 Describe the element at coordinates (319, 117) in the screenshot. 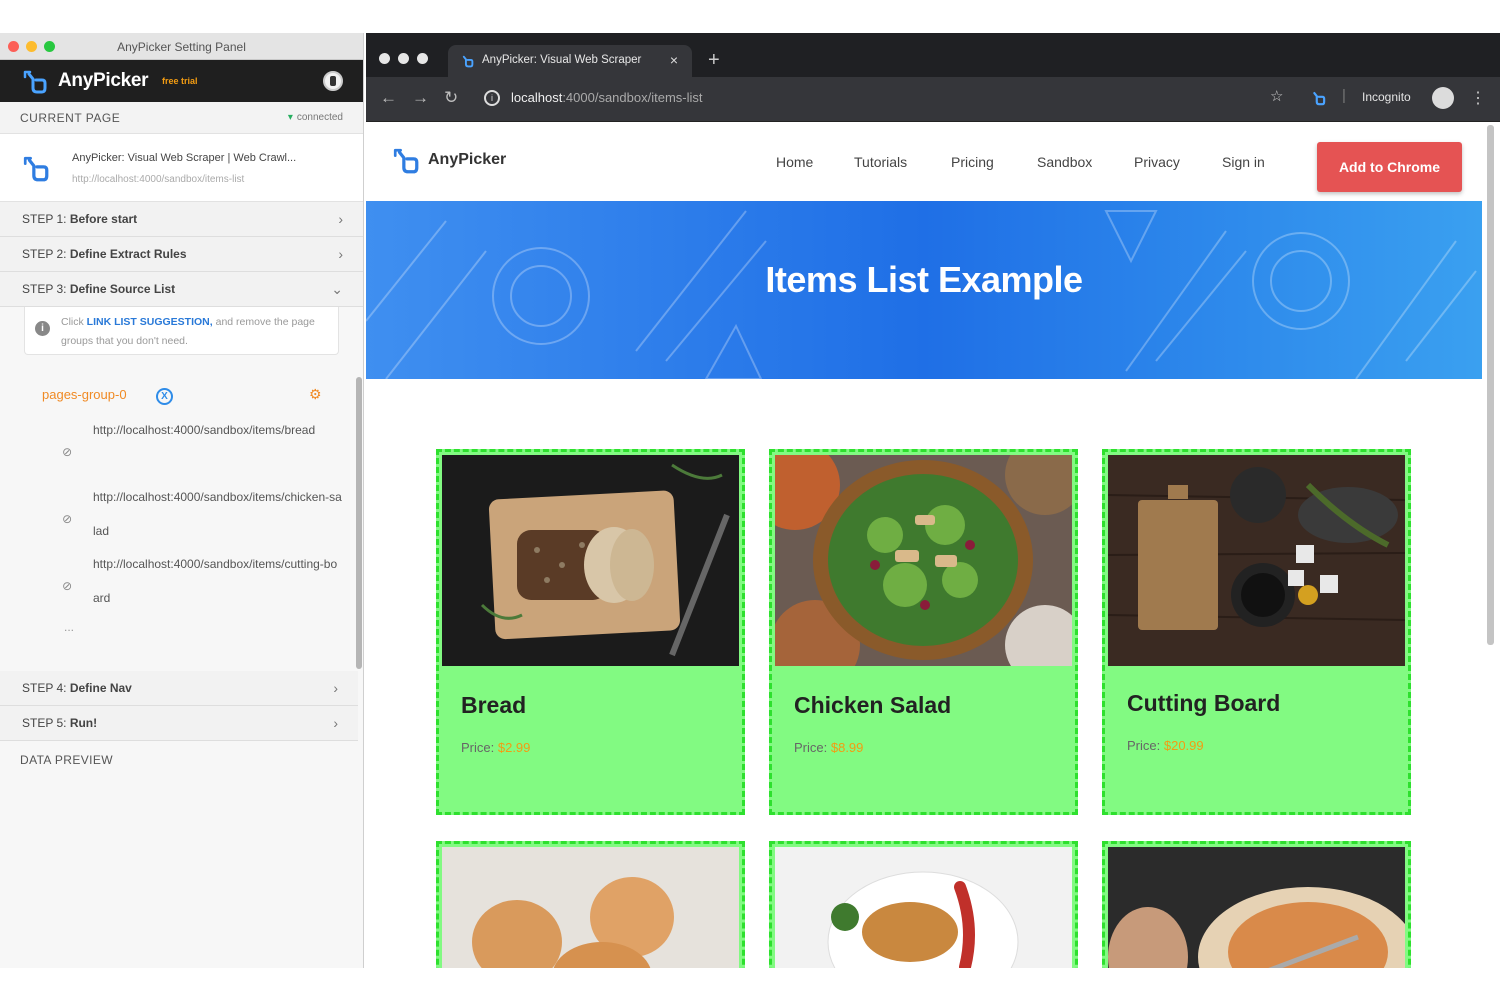

I see `connection-status-text: connected` at that location.